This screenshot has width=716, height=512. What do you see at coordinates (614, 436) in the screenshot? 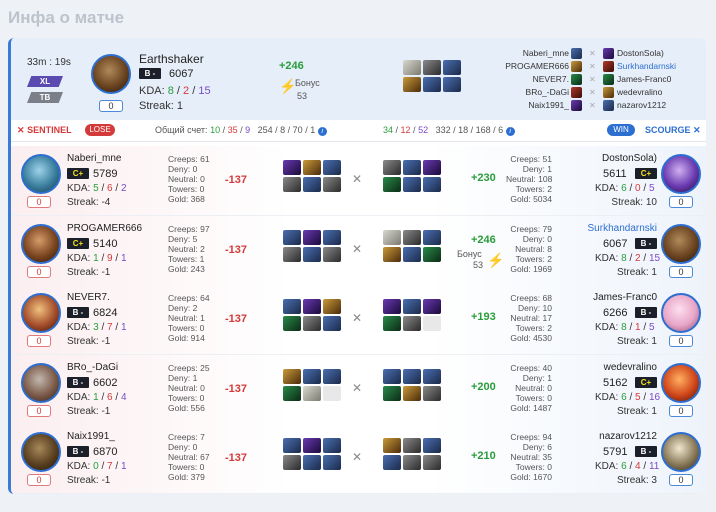
I see `player-name: nazarov1212` at bounding box center [614, 436].